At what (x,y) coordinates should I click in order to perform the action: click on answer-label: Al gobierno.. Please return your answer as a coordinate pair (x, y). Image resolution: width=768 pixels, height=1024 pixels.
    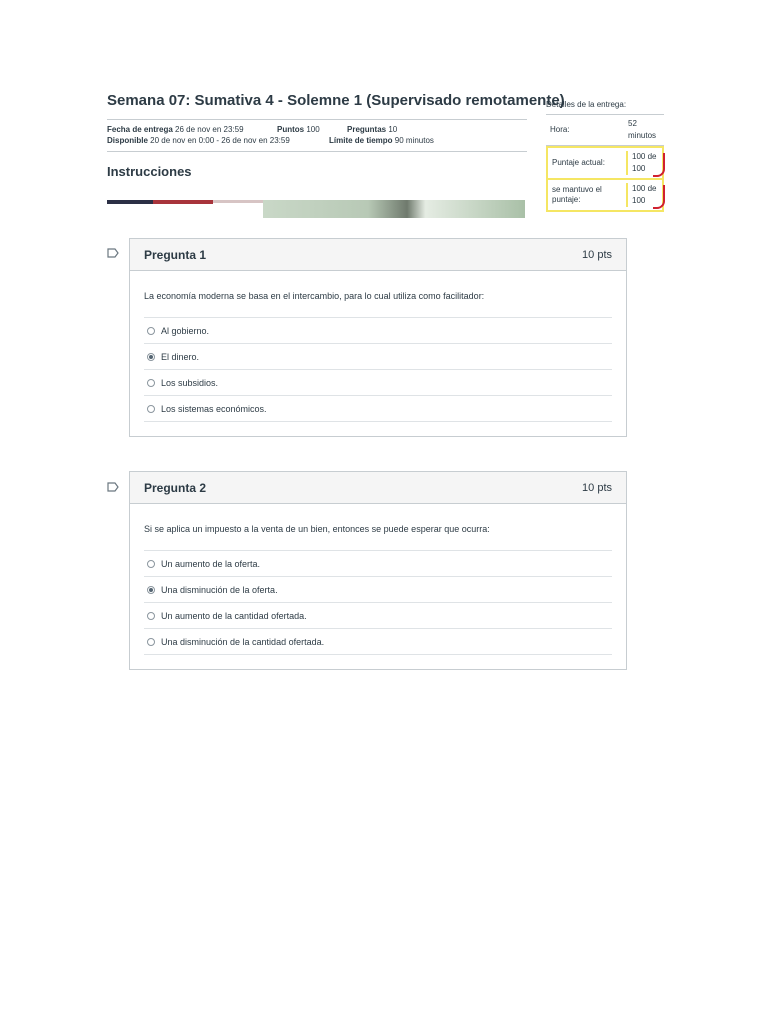
    Looking at the image, I should click on (185, 330).